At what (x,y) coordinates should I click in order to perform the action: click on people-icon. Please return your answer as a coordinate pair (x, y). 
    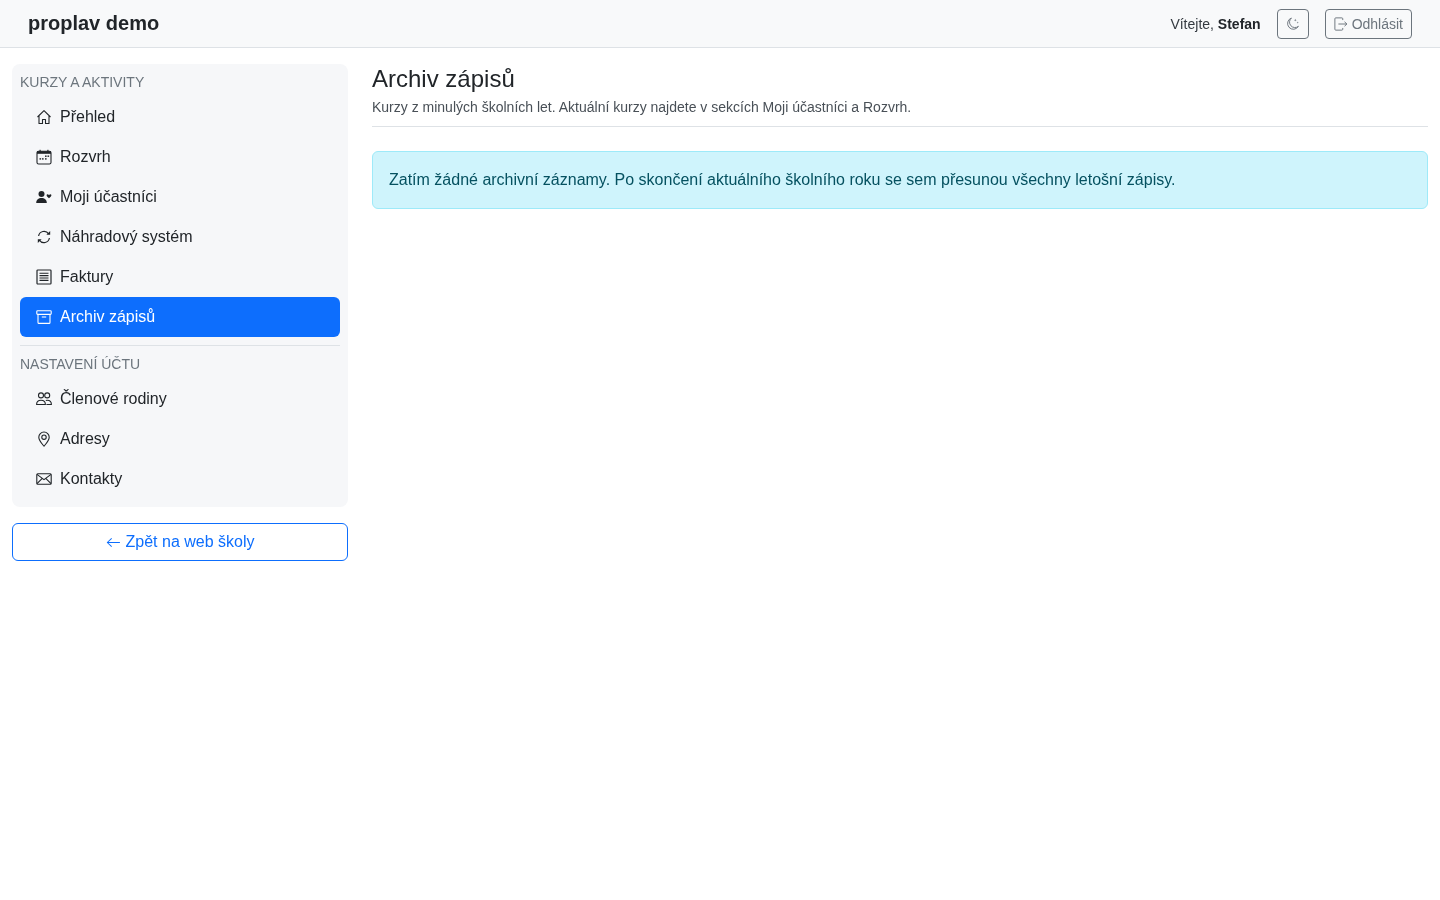
    Looking at the image, I should click on (44, 399).